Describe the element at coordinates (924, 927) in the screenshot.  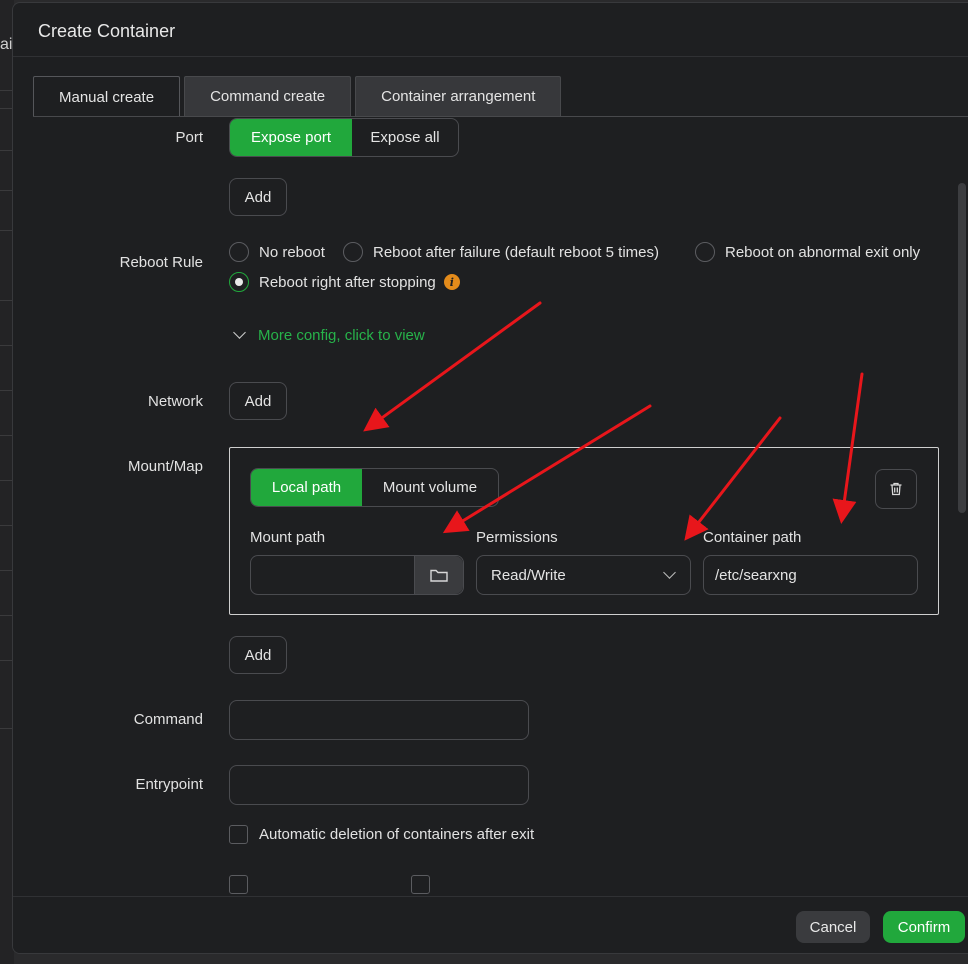
I see `confirm-button: Confirm` at that location.